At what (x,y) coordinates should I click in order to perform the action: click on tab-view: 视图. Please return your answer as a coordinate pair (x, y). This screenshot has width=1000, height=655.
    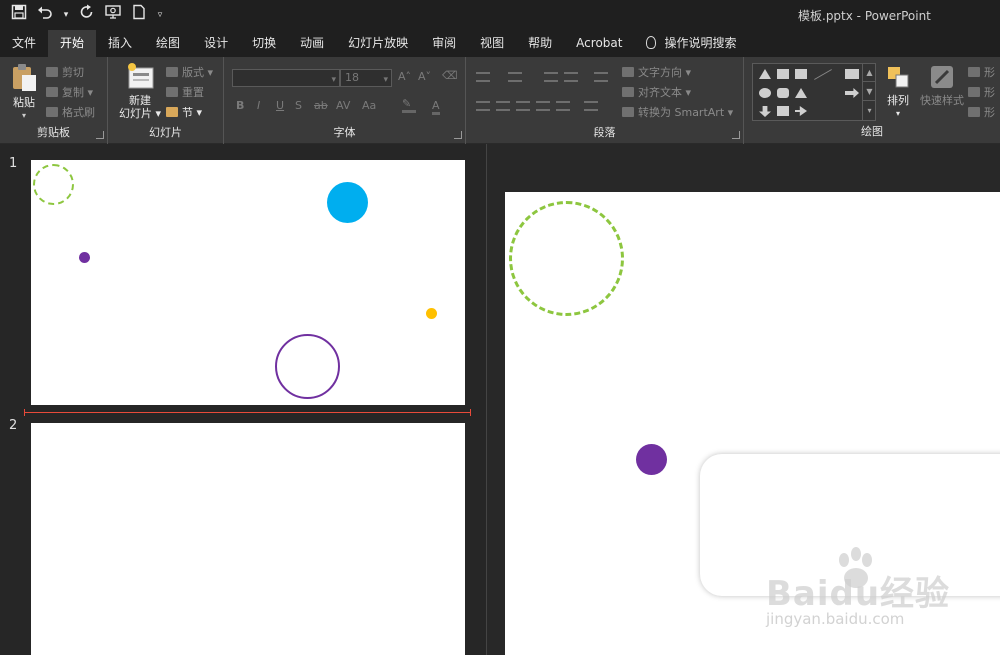
    Looking at the image, I should click on (492, 43).